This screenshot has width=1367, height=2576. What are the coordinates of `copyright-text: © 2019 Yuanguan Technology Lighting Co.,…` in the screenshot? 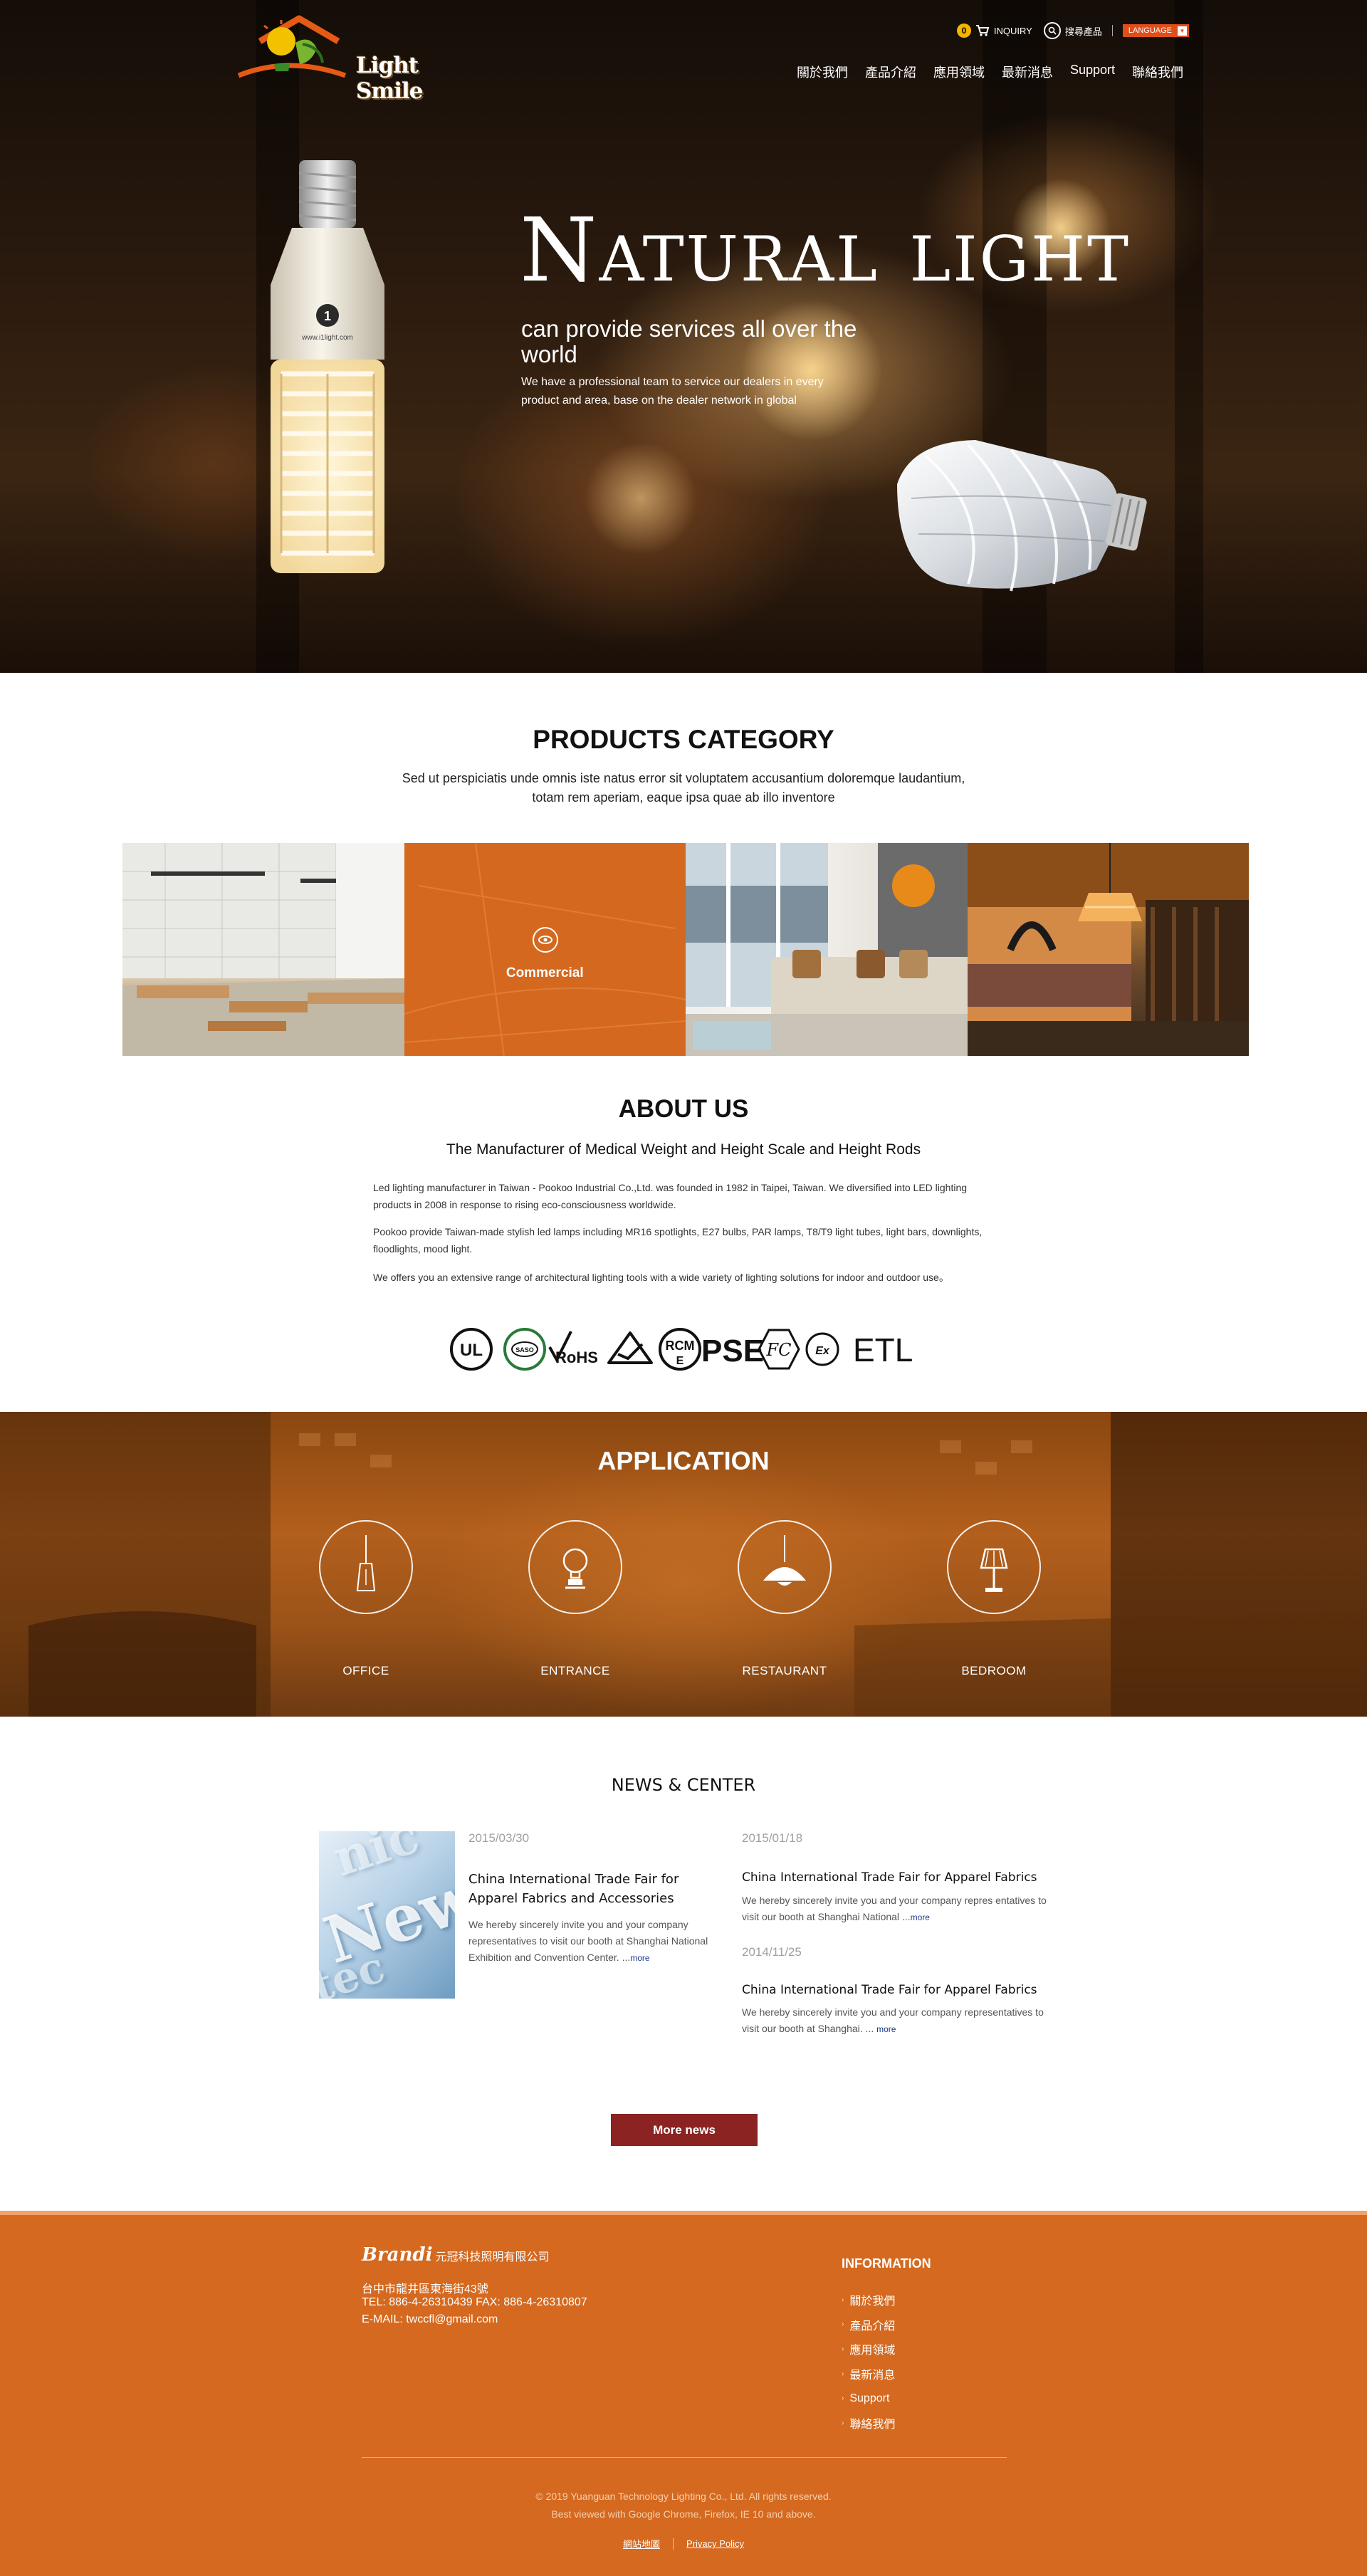 It's located at (683, 2496).